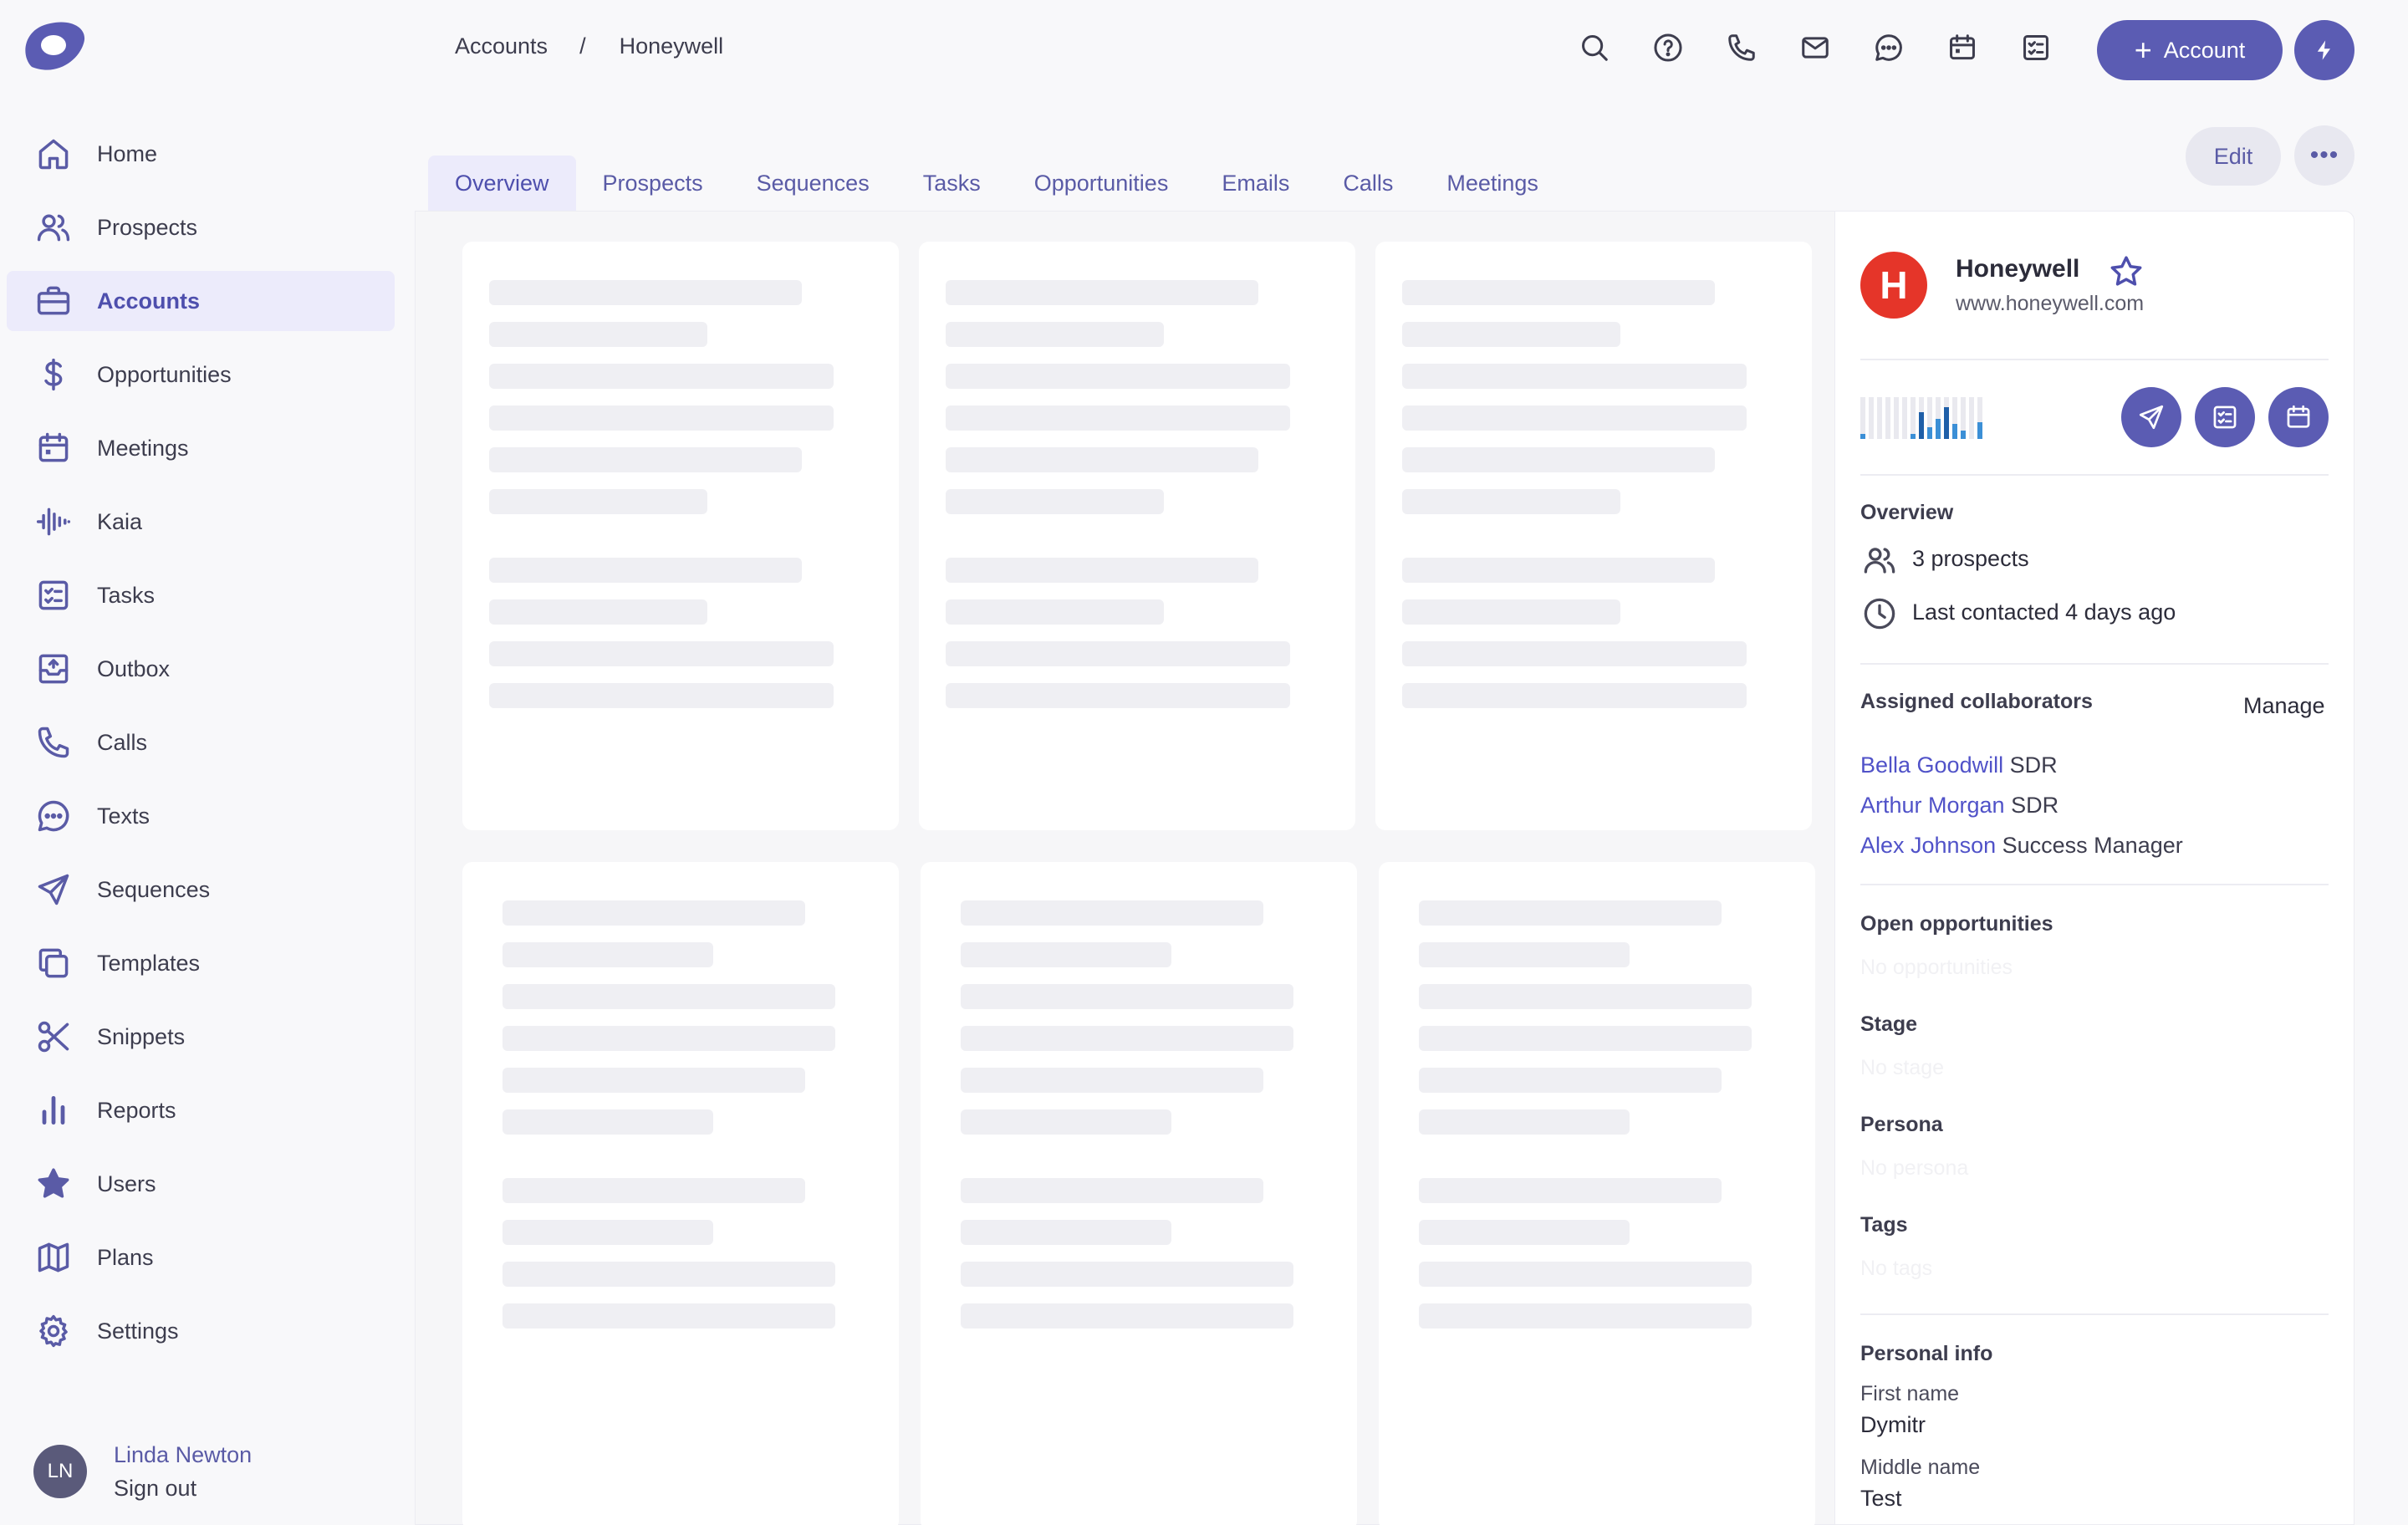 The height and width of the screenshot is (1525, 2408). What do you see at coordinates (201, 669) in the screenshot?
I see `sidebar-item-outbox: Outbox` at bounding box center [201, 669].